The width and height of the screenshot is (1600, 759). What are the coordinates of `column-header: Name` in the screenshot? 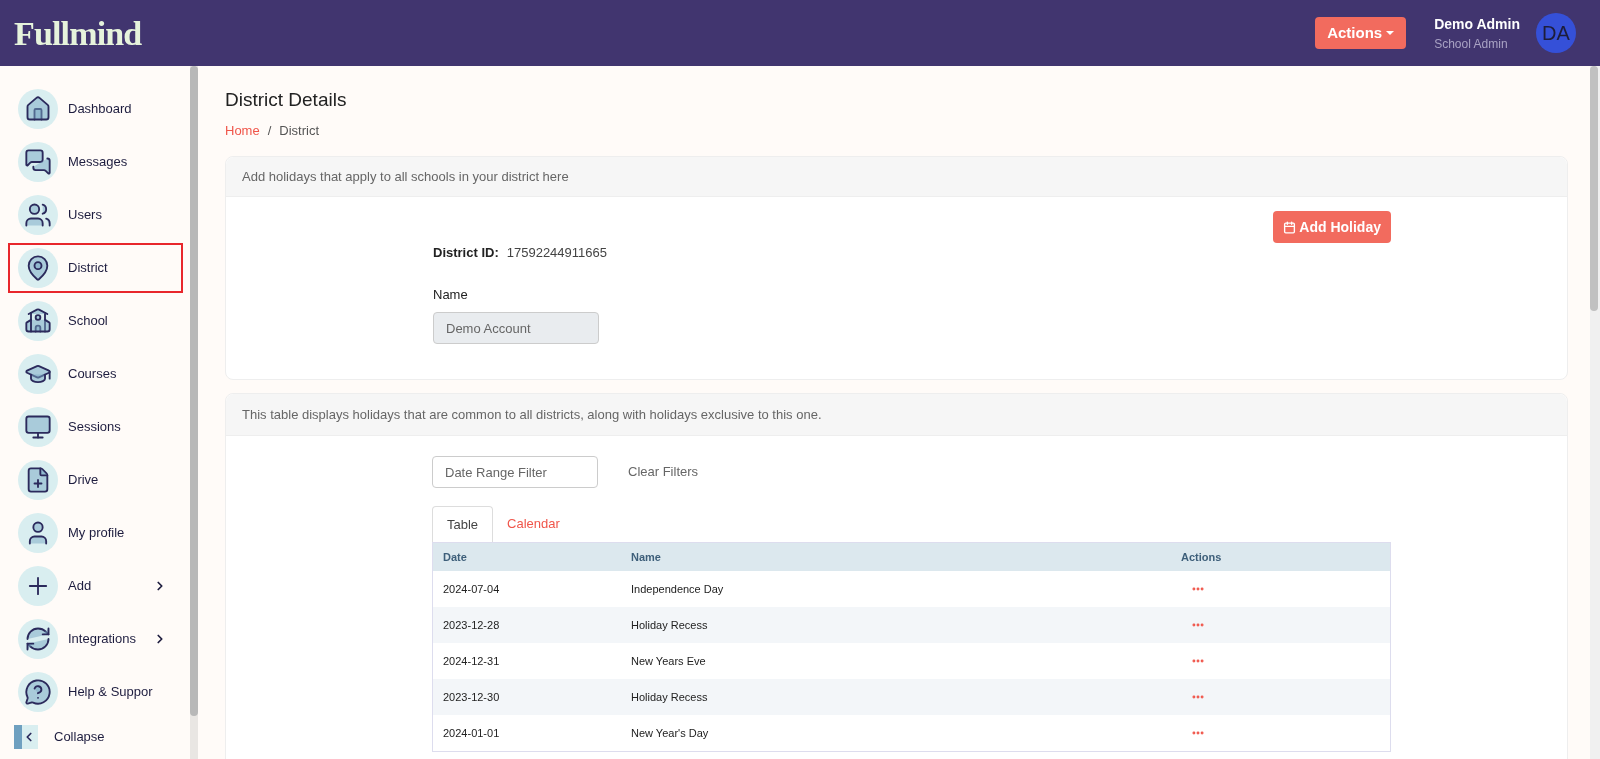 It's located at (646, 557).